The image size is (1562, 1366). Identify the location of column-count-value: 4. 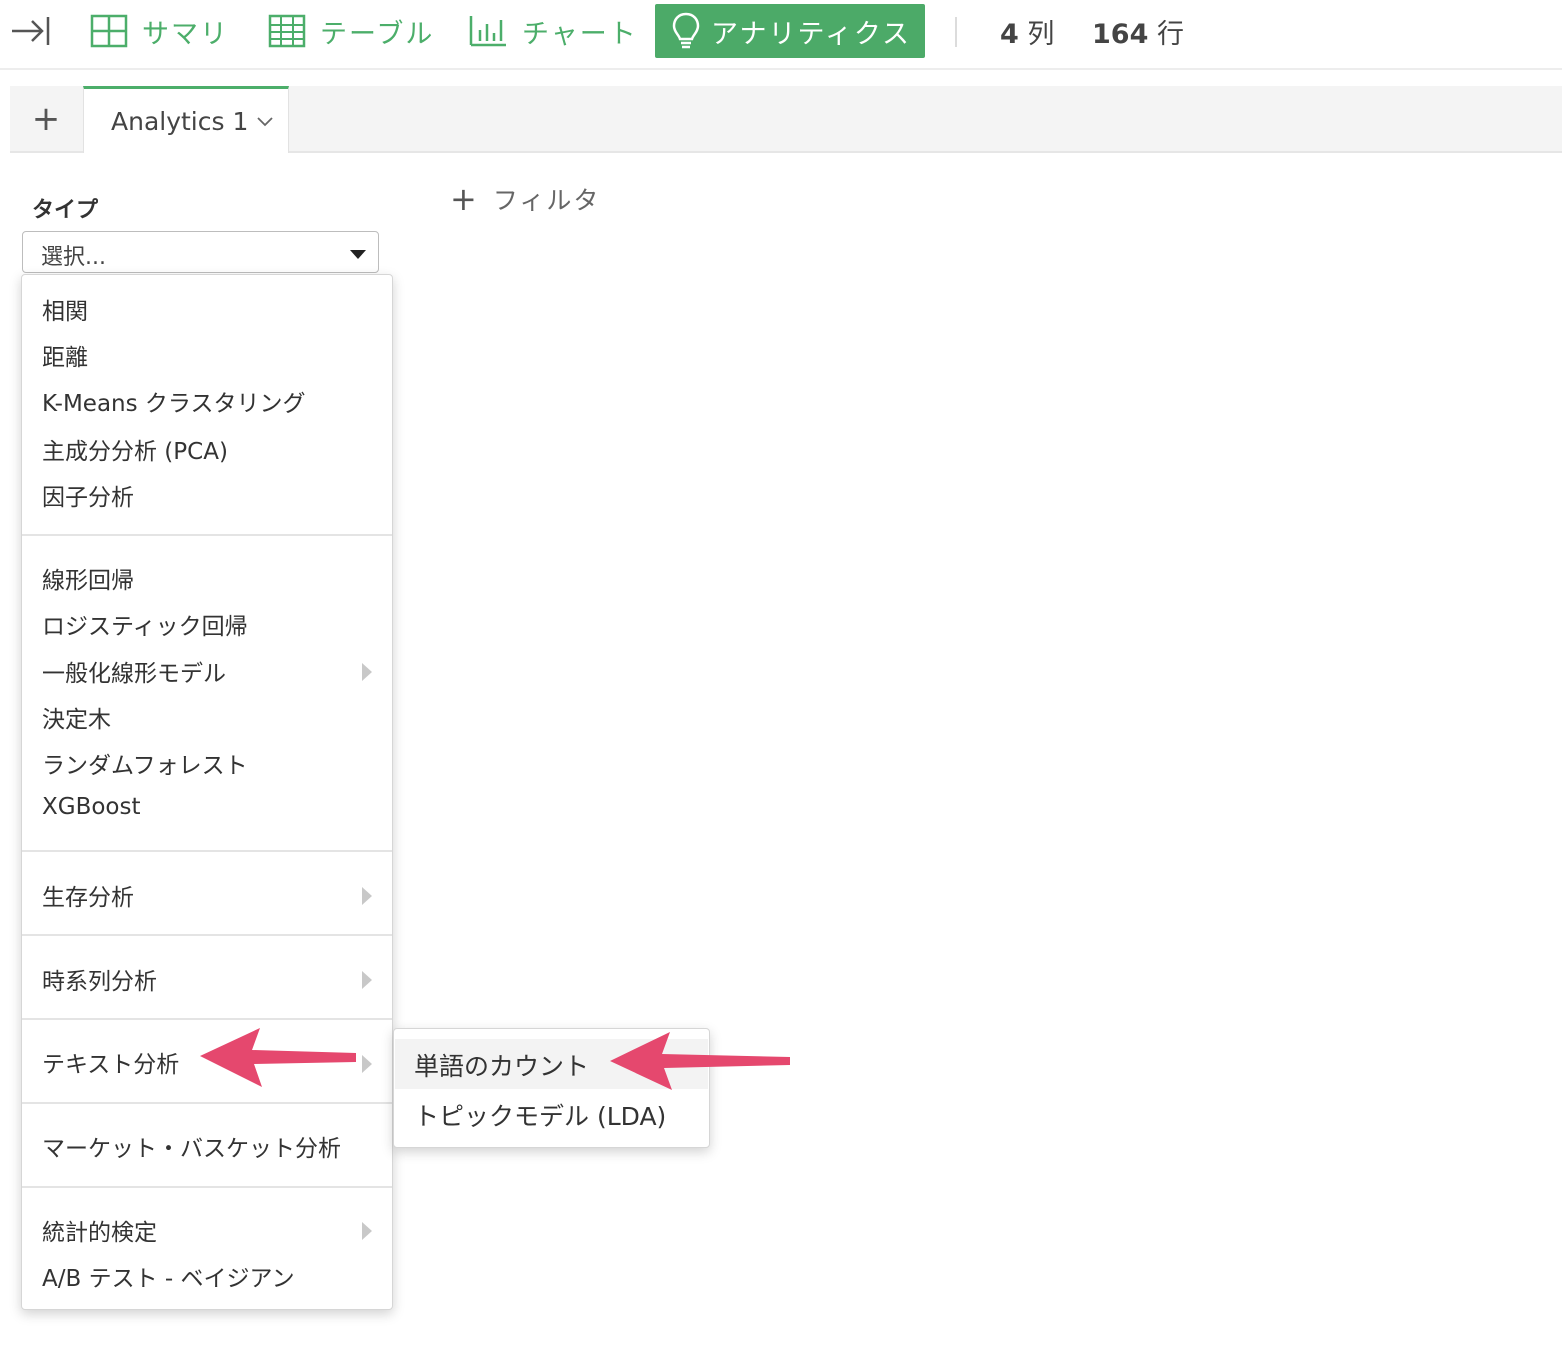
(1009, 34).